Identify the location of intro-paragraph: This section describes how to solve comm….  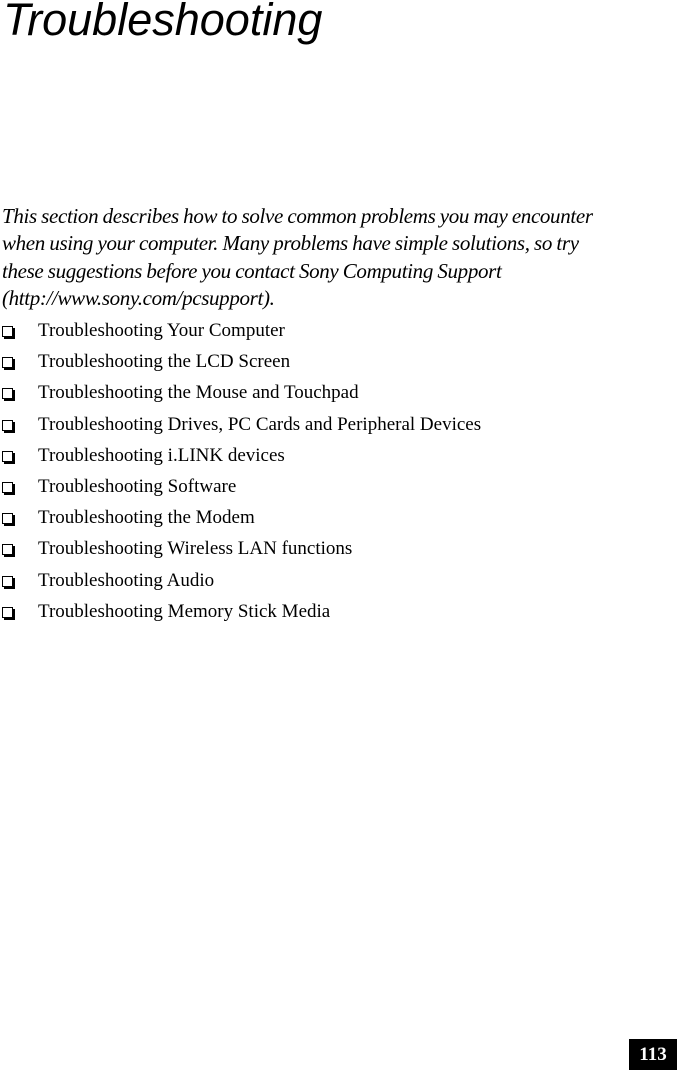
(339, 257).